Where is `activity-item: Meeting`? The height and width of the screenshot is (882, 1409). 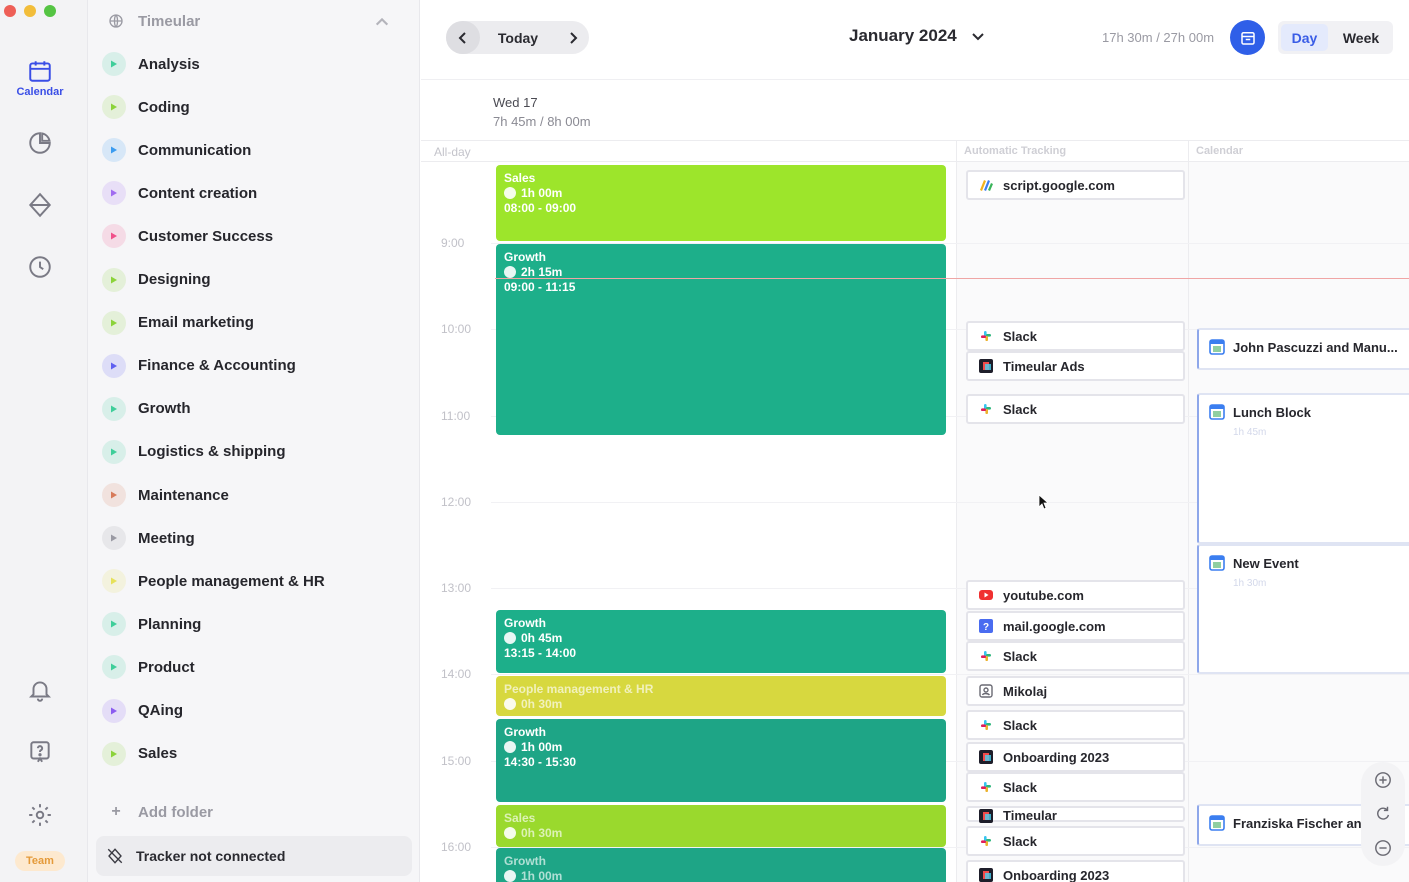
activity-item: Meeting is located at coordinates (252, 538).